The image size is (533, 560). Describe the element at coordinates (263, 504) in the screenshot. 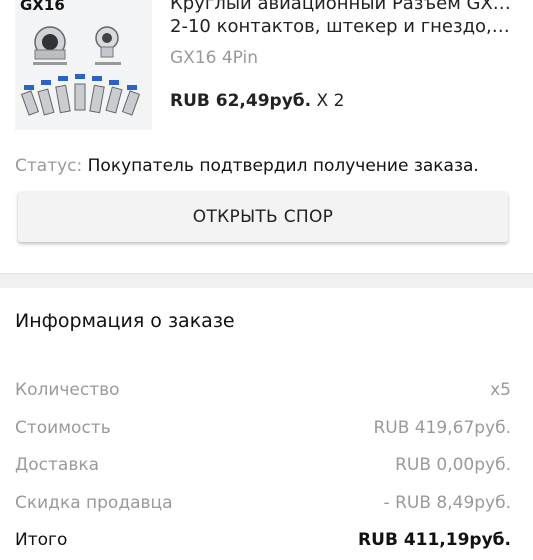

I see `order-info-row-discount: Скидка продавца - RUB 8,49руб.` at that location.